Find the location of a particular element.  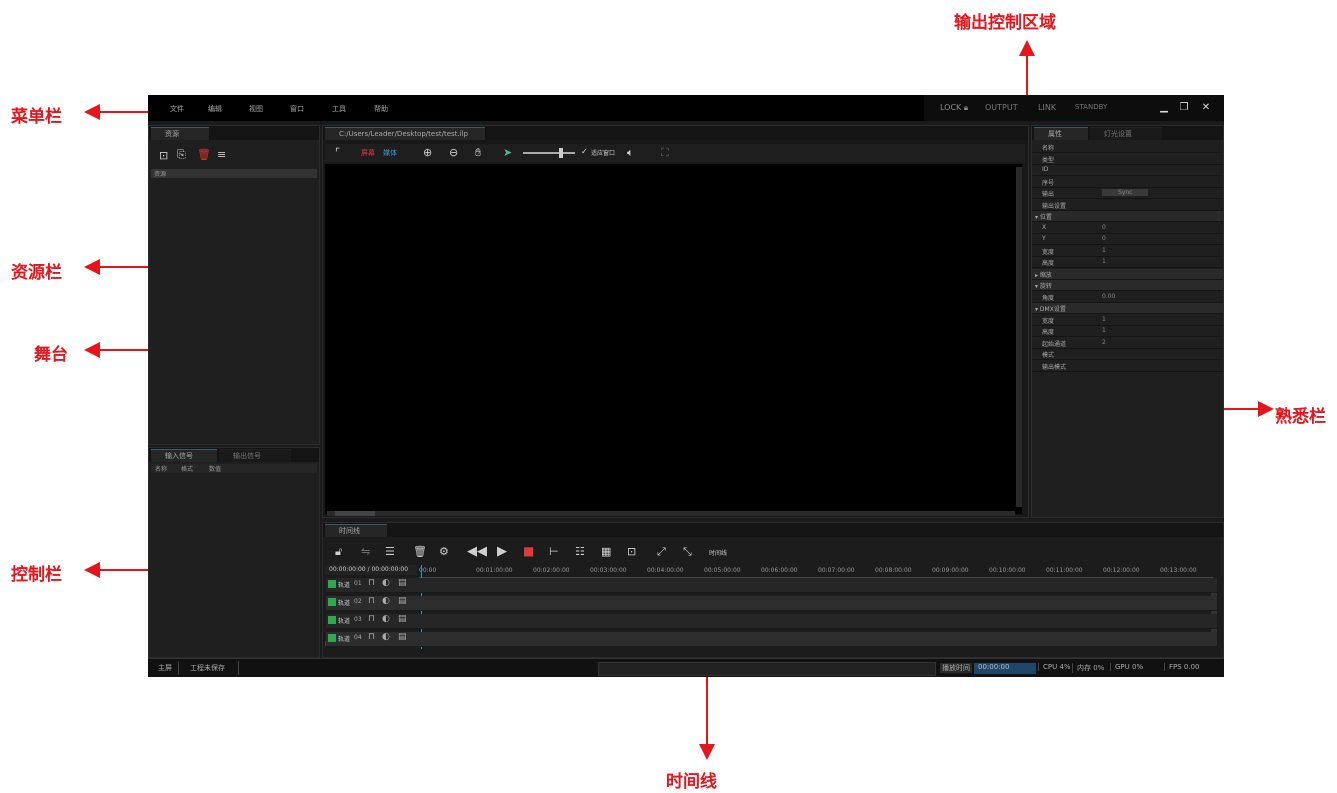

pointer-icon: ➤ is located at coordinates (507, 152).